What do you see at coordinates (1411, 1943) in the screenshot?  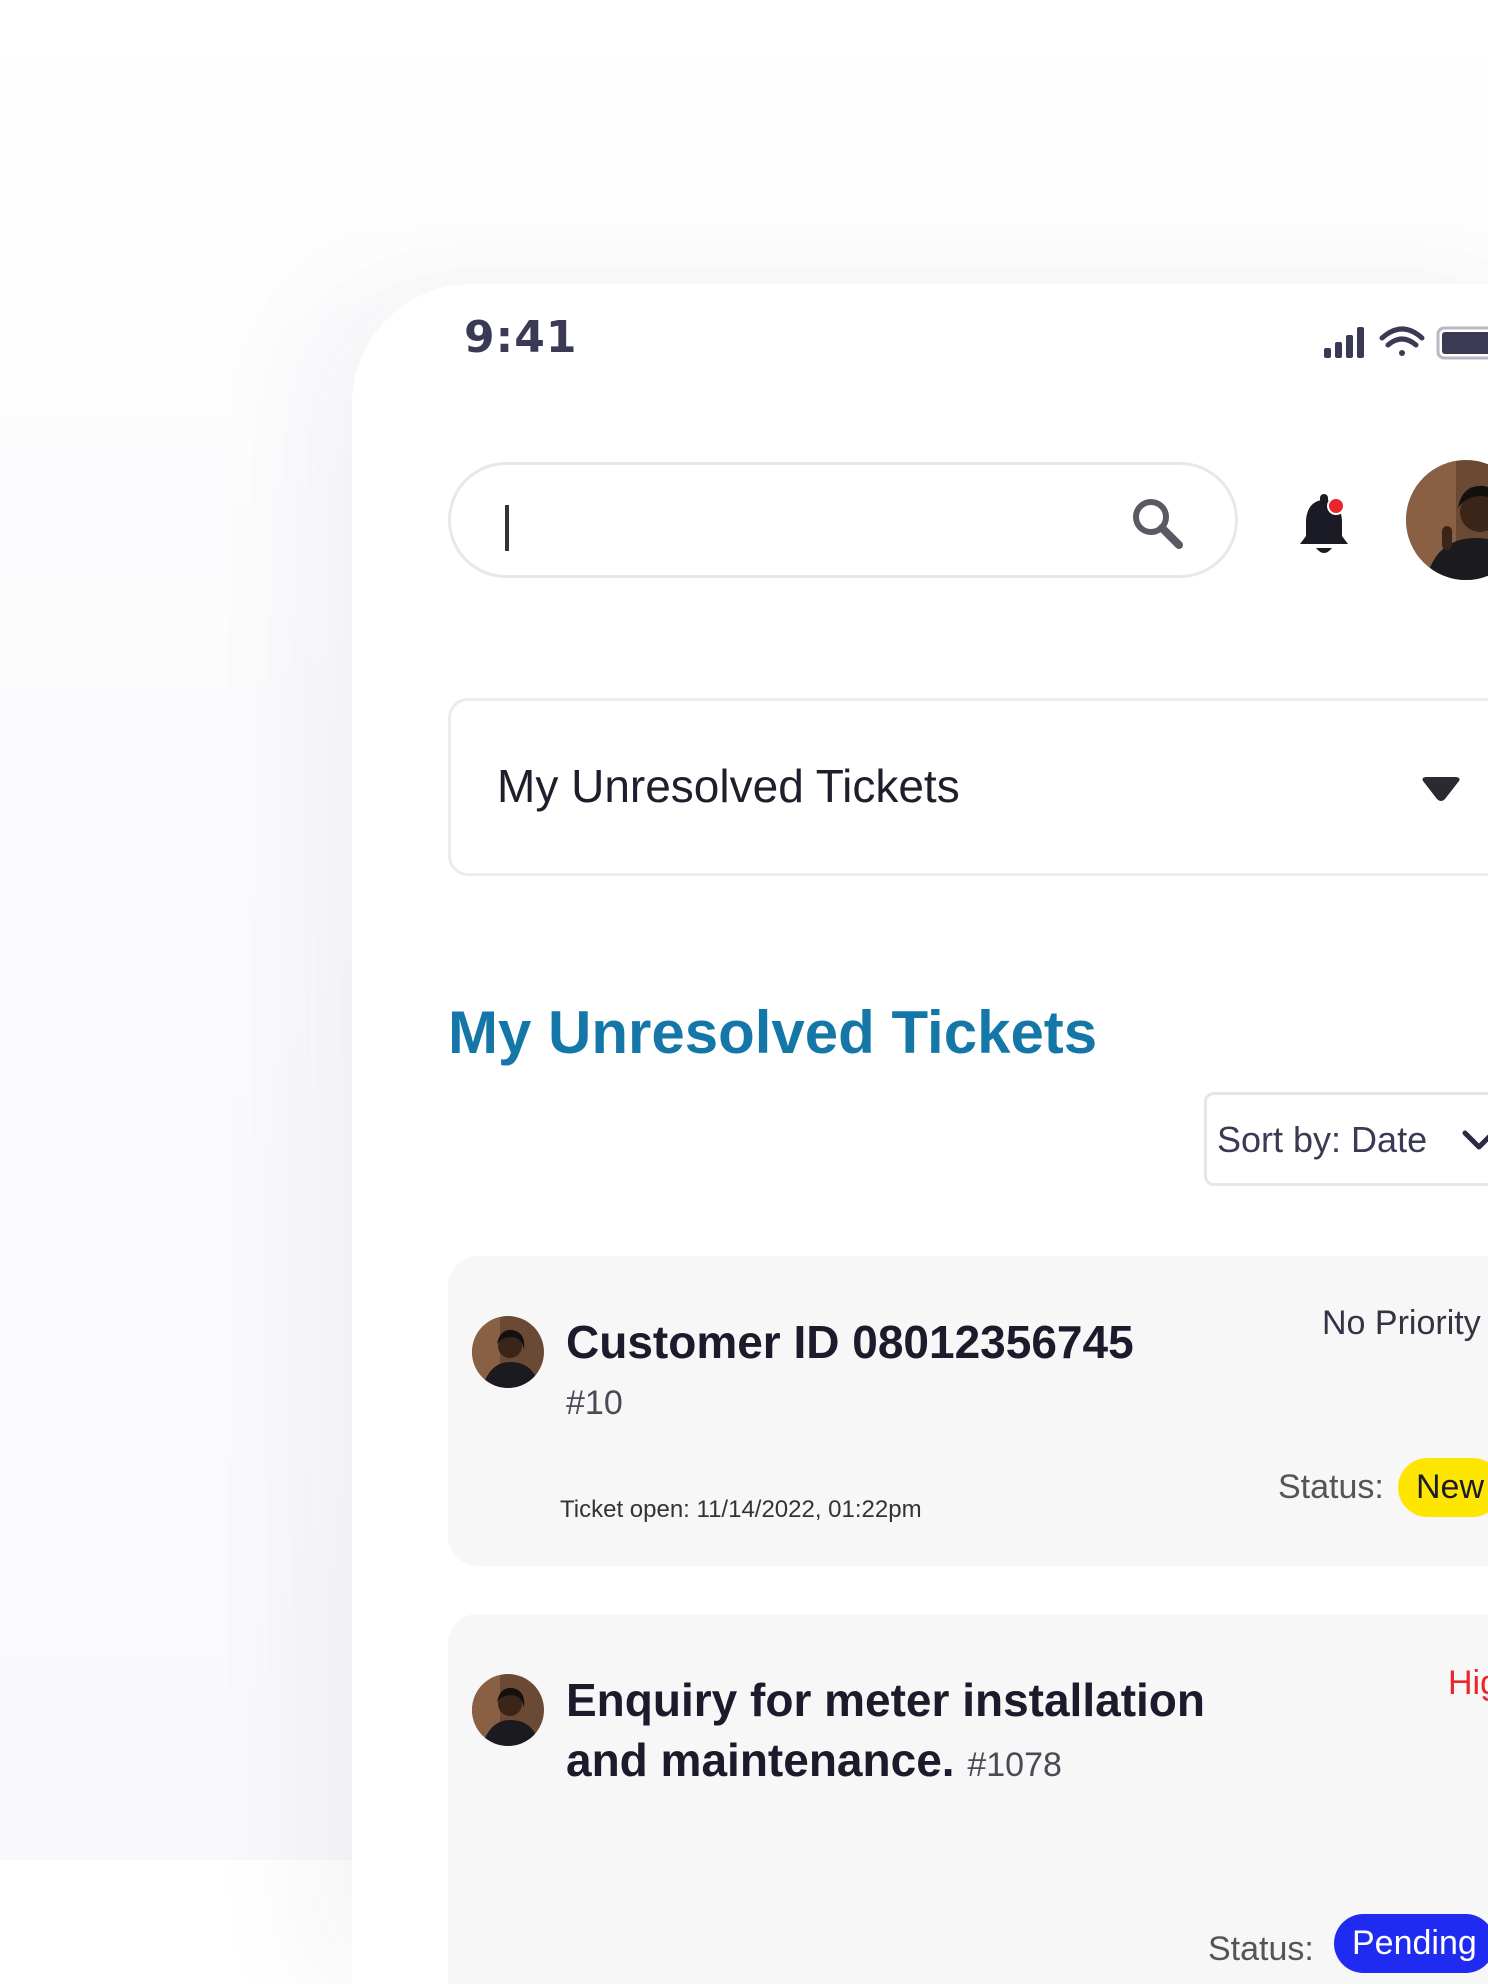 I see `status-badge: Pending` at bounding box center [1411, 1943].